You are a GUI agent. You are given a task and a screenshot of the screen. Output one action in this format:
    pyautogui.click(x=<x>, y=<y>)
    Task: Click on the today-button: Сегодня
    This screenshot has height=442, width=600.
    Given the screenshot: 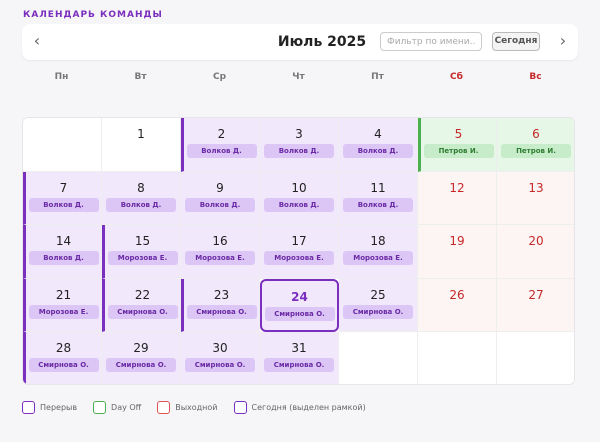 What is the action you would take?
    pyautogui.click(x=516, y=41)
    